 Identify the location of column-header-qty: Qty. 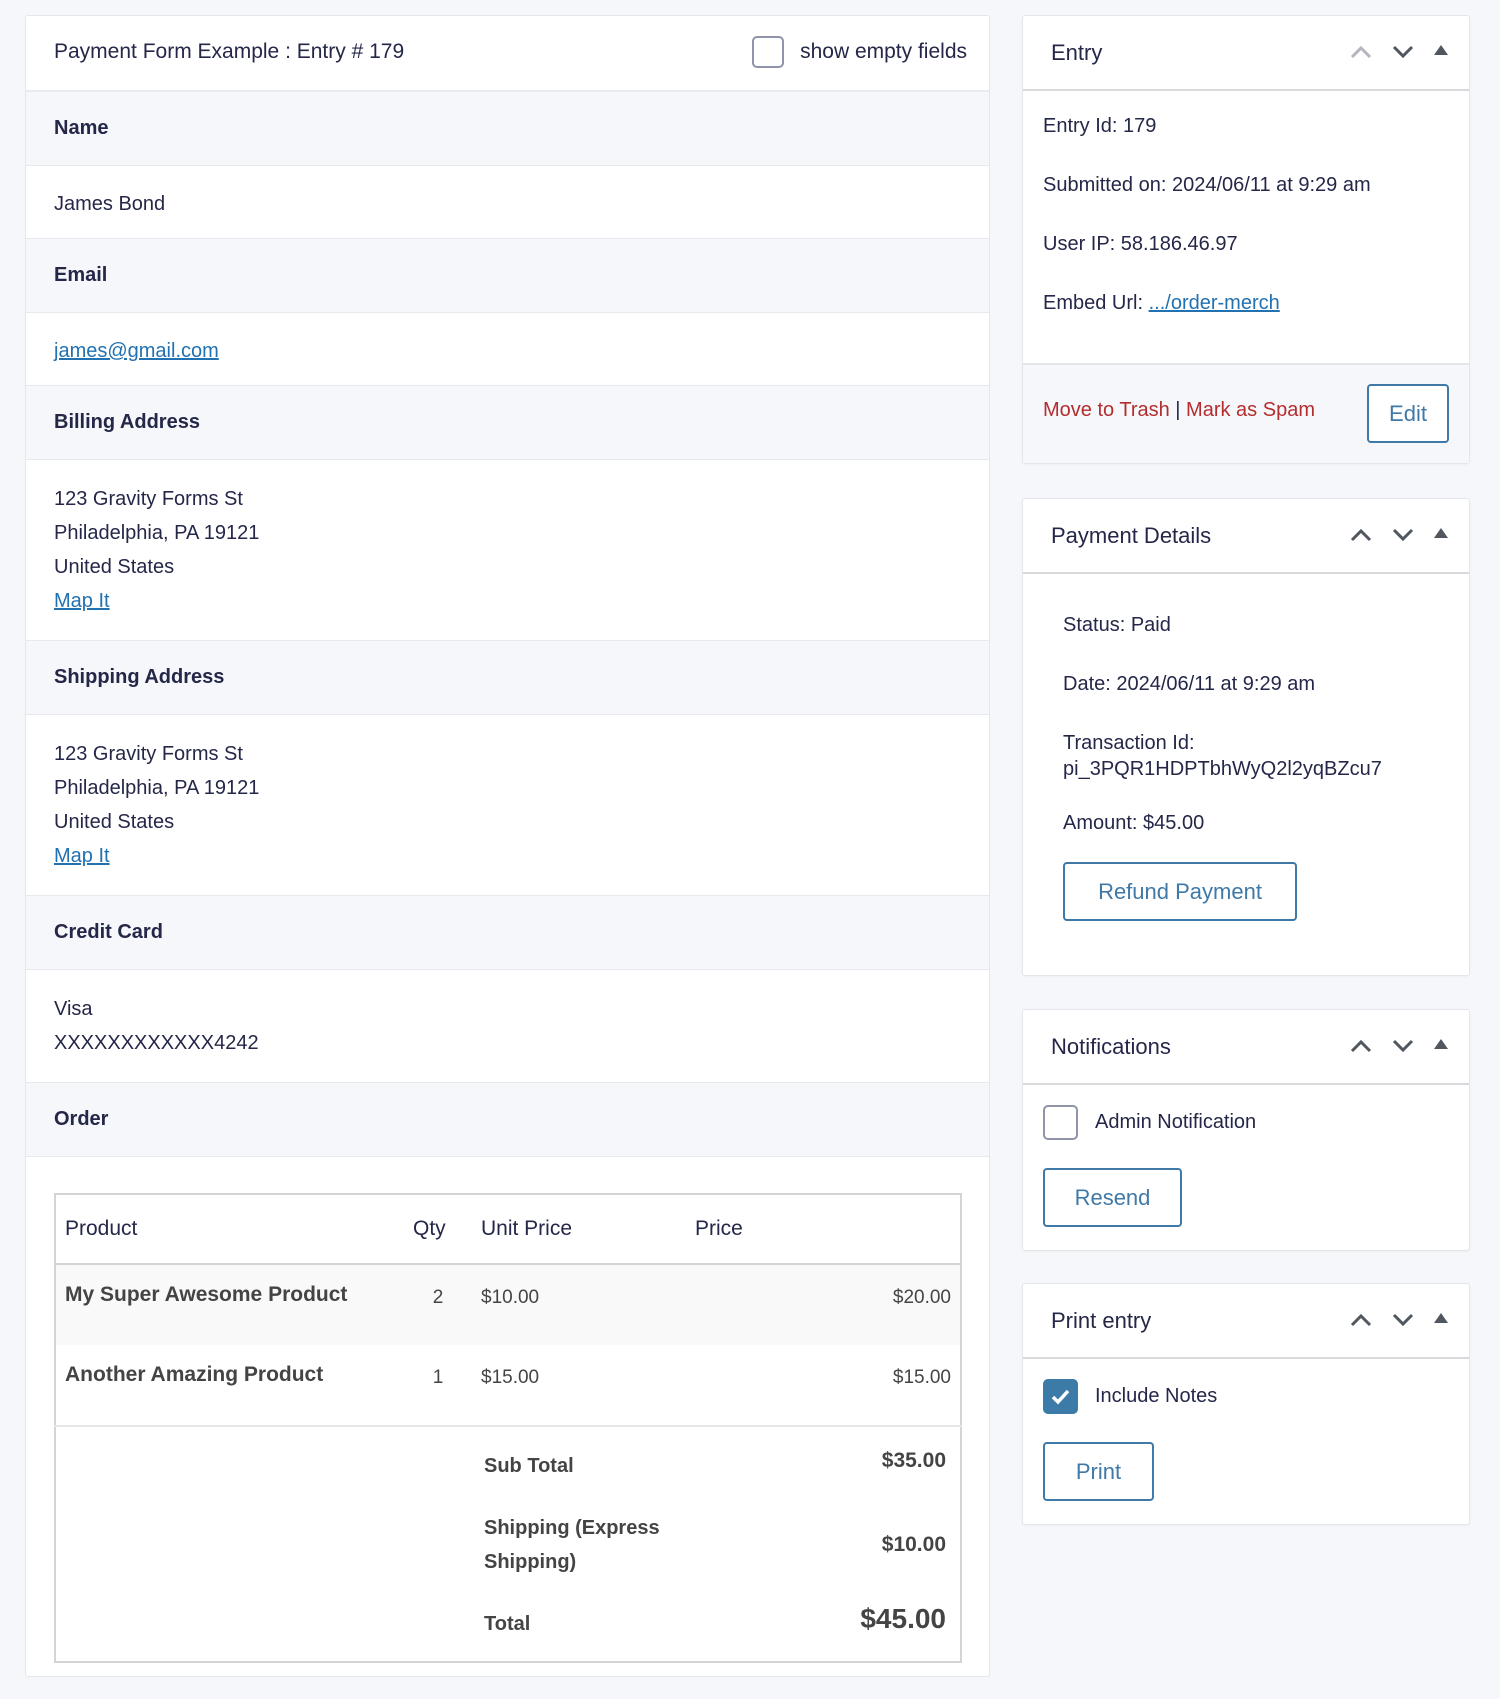
(438, 1229).